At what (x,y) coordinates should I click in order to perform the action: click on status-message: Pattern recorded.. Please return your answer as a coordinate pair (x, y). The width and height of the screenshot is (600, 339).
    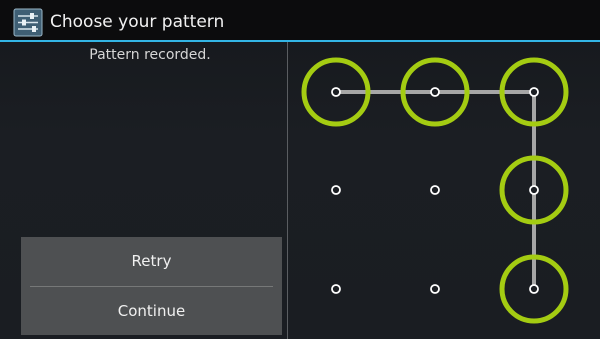
    Looking at the image, I should click on (150, 55).